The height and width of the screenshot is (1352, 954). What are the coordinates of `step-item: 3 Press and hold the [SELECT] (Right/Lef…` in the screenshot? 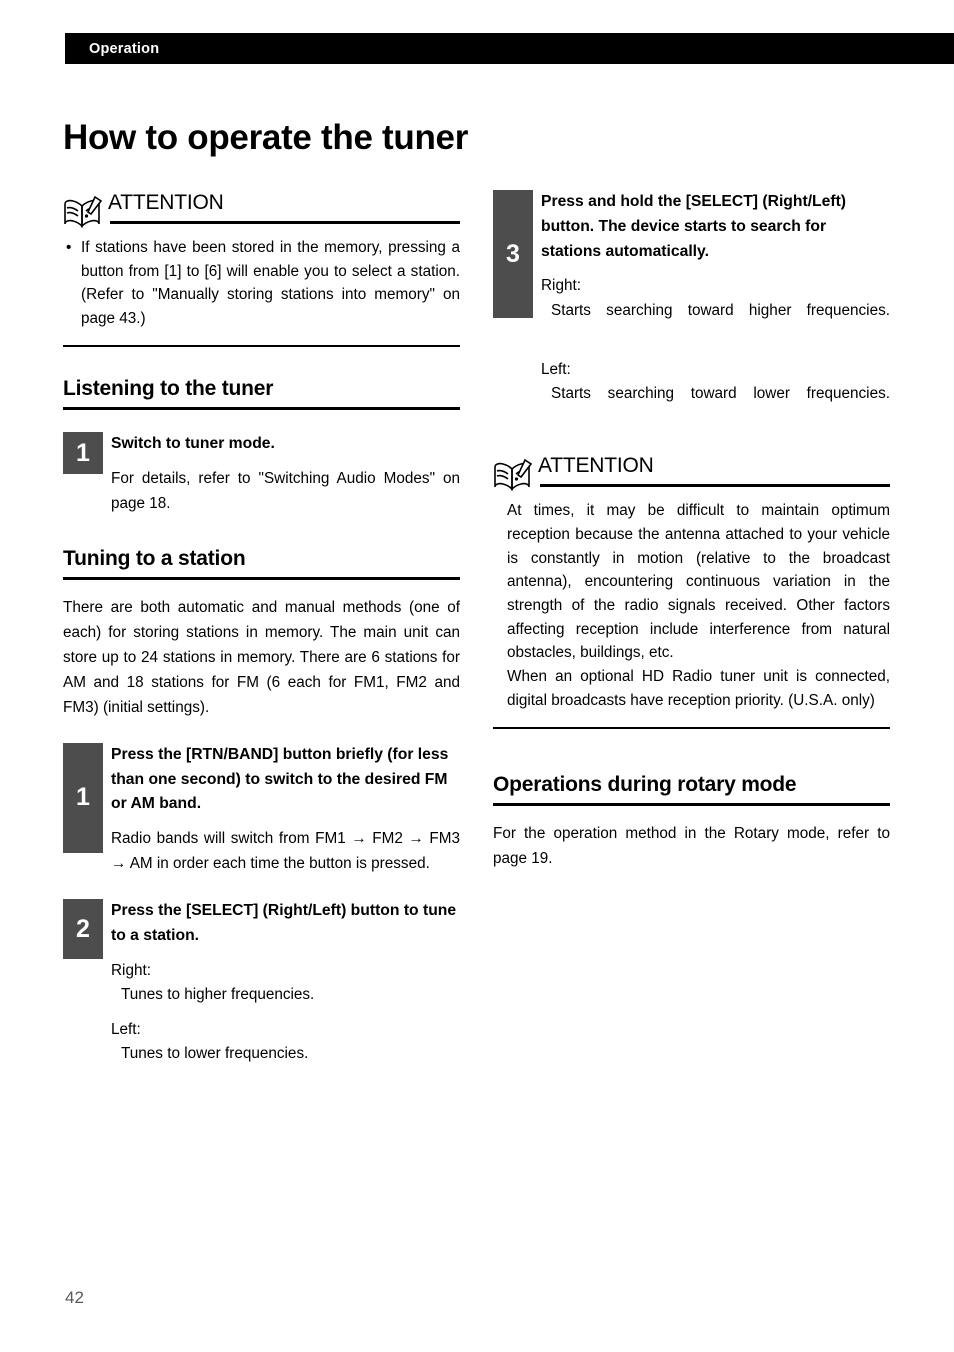 It's located at (691, 310).